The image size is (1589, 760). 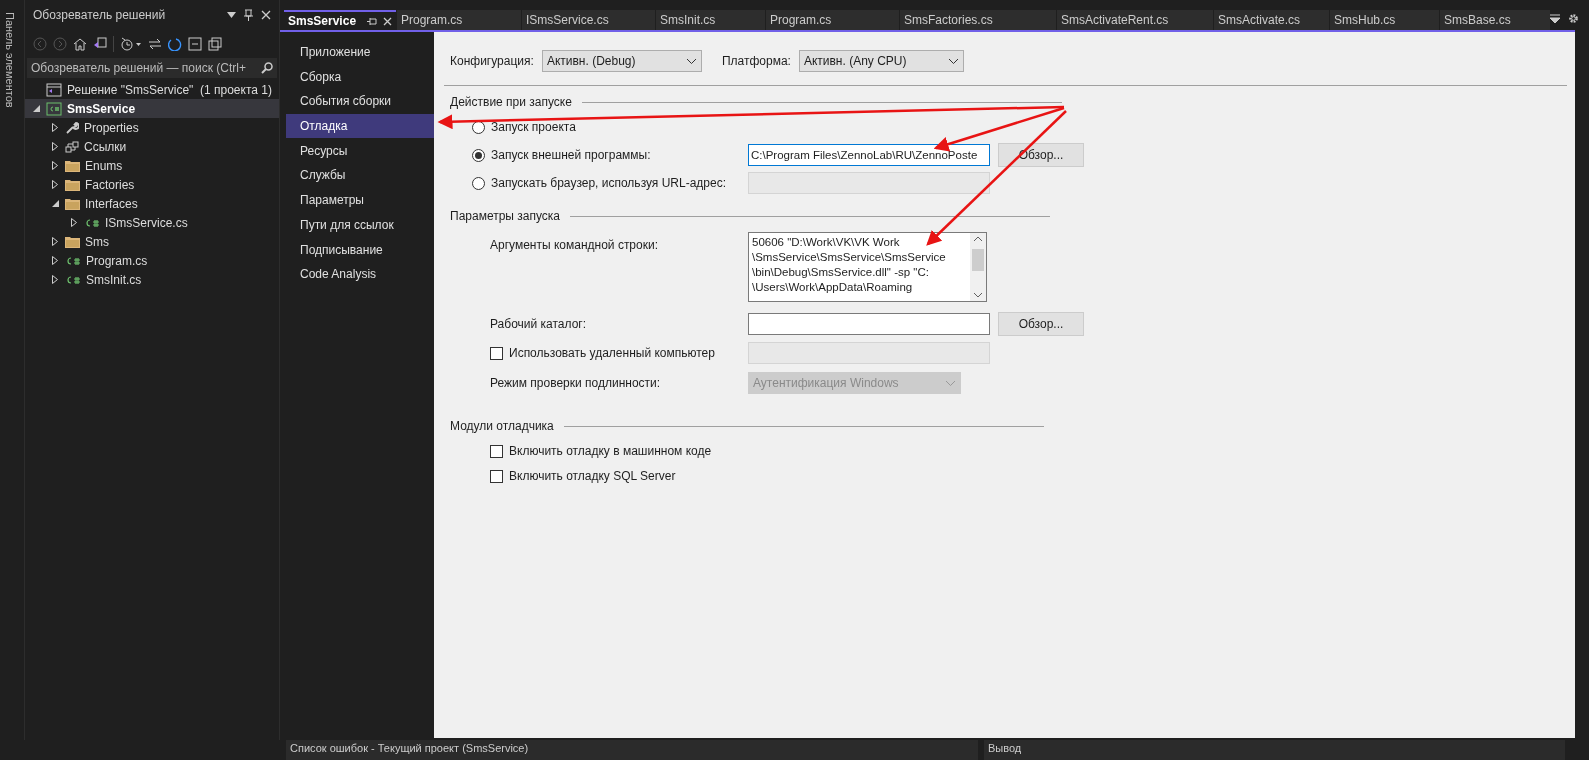 I want to click on settings-icon, so click(x=1573, y=18).